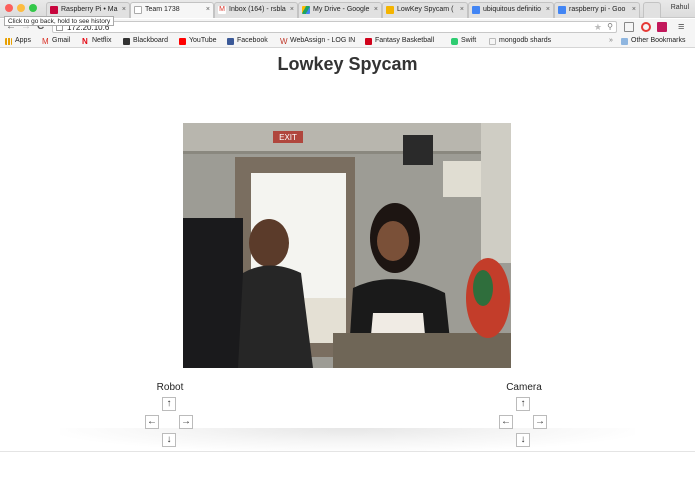  I want to click on bookmark-label: Netflix, so click(102, 40).